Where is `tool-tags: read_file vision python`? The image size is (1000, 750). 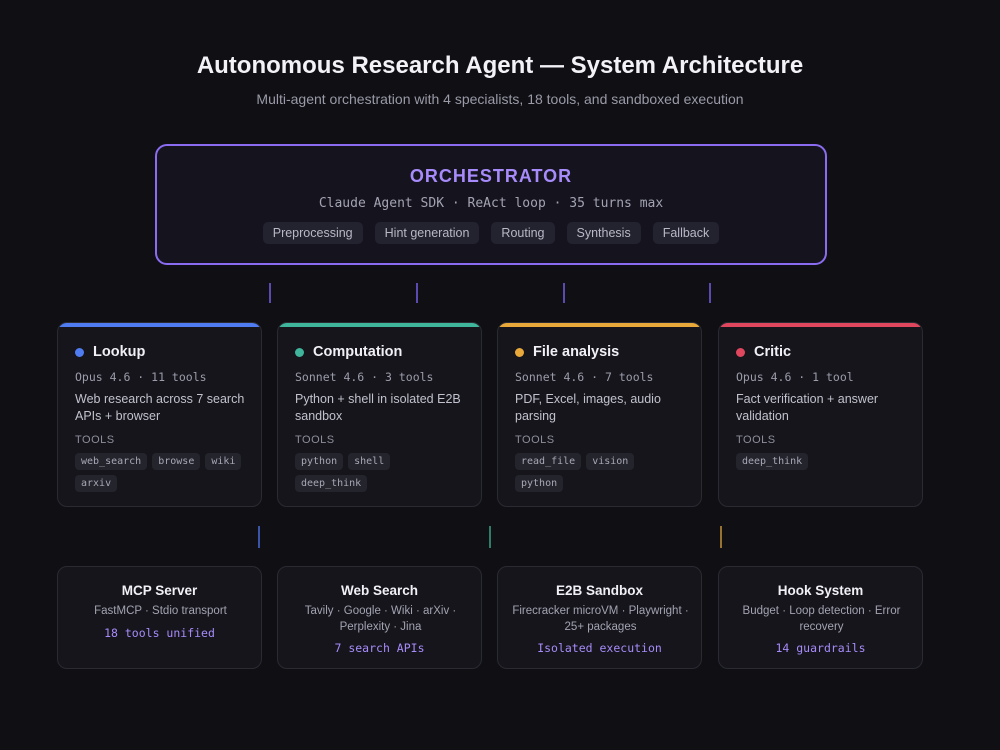
tool-tags: read_file vision python is located at coordinates (605, 472).